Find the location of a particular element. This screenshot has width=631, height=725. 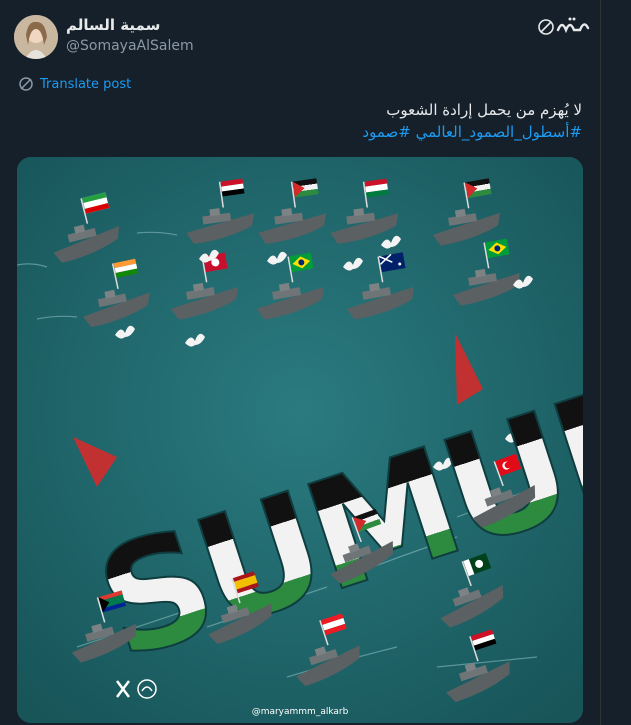

globe-slash-icon is located at coordinates (26, 84).